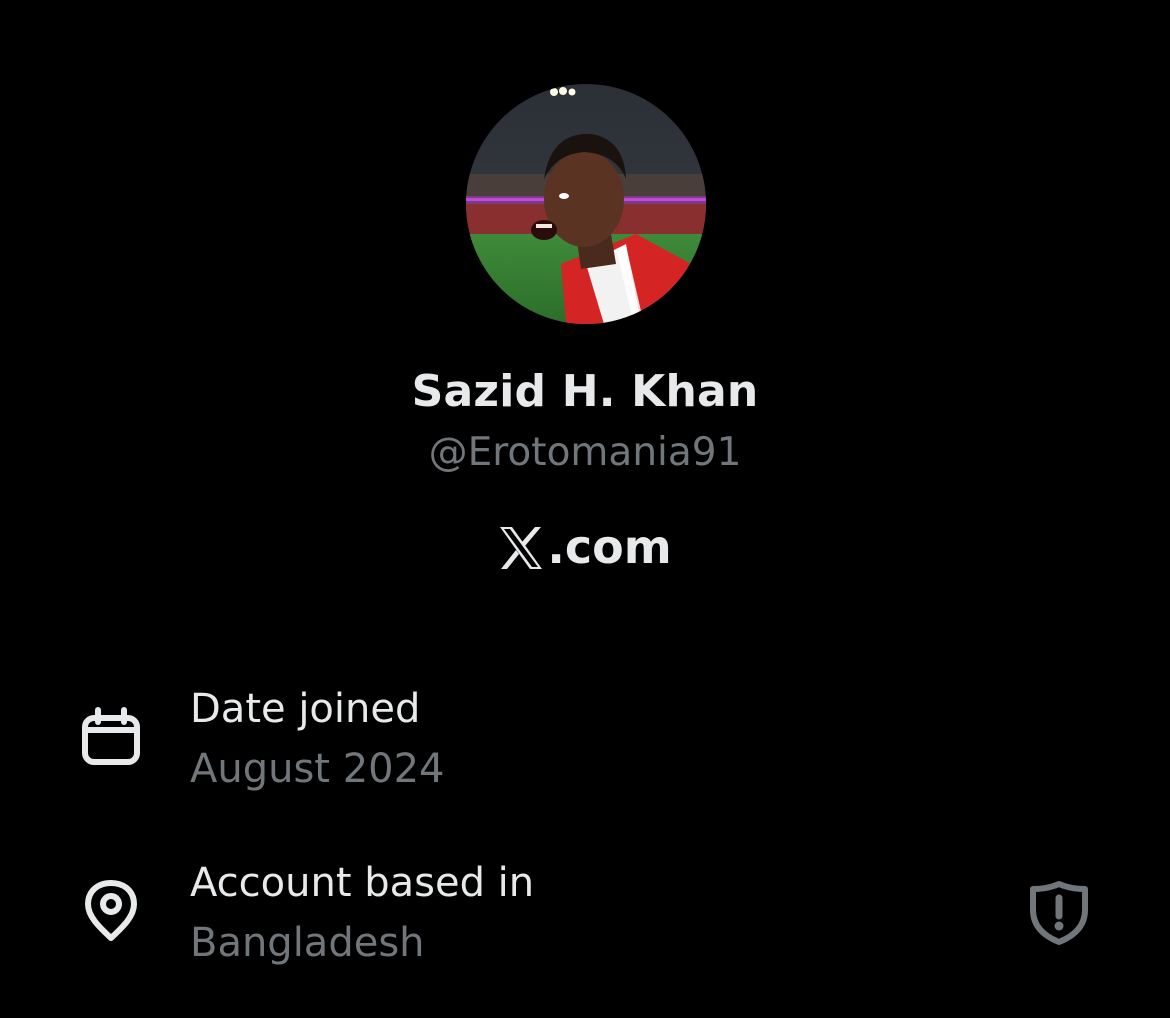 Image resolution: width=1170 pixels, height=1018 pixels. Describe the element at coordinates (1059, 913) in the screenshot. I see `shield-alert-icon` at that location.